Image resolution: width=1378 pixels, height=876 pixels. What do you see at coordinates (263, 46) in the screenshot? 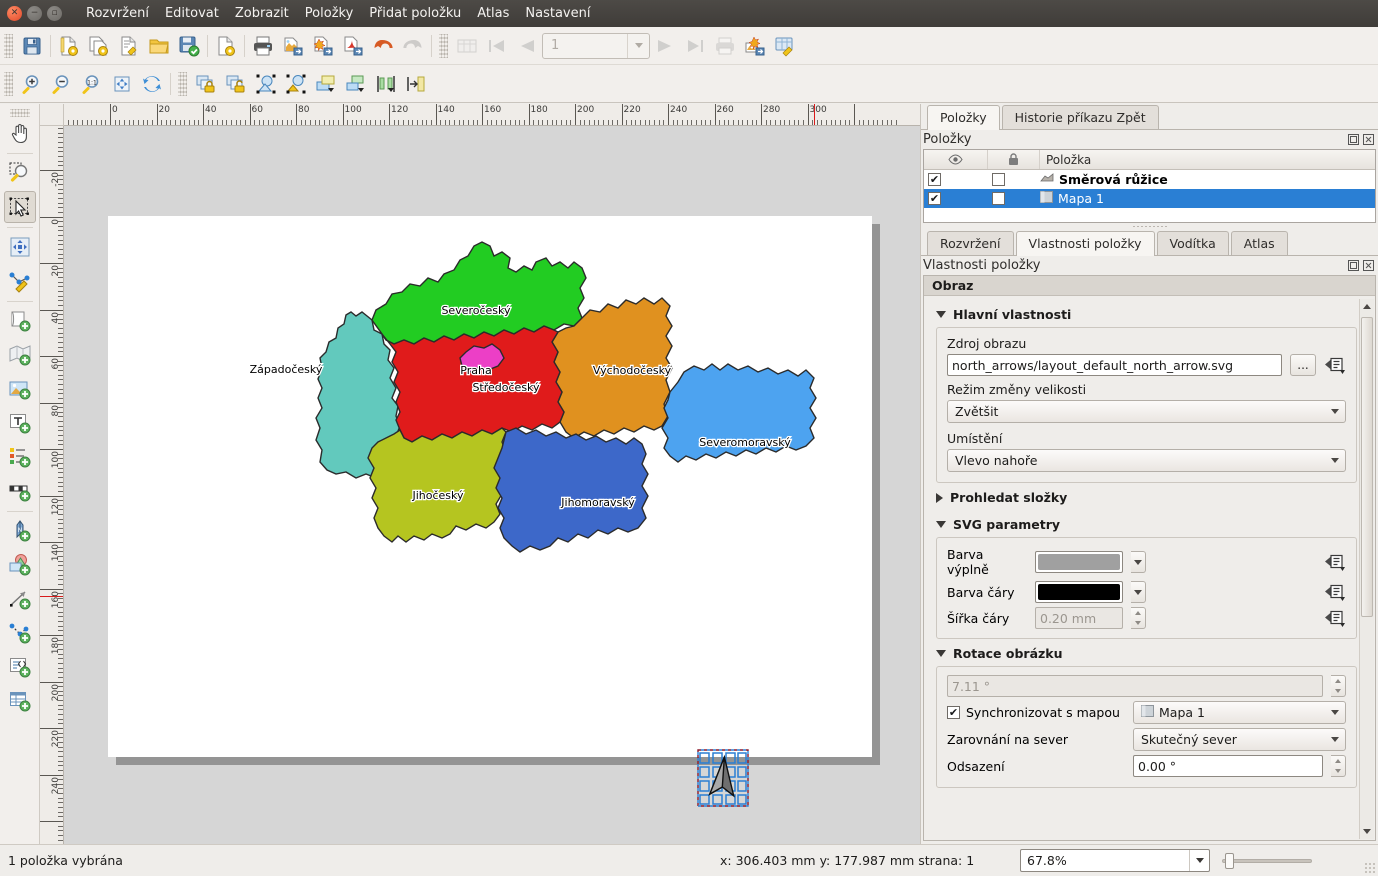
I see `print-icon` at bounding box center [263, 46].